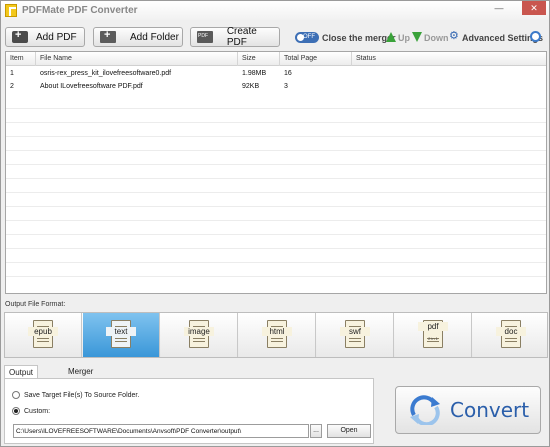 The image size is (550, 447). What do you see at coordinates (499, 8) in the screenshot?
I see `minimize-button: —` at bounding box center [499, 8].